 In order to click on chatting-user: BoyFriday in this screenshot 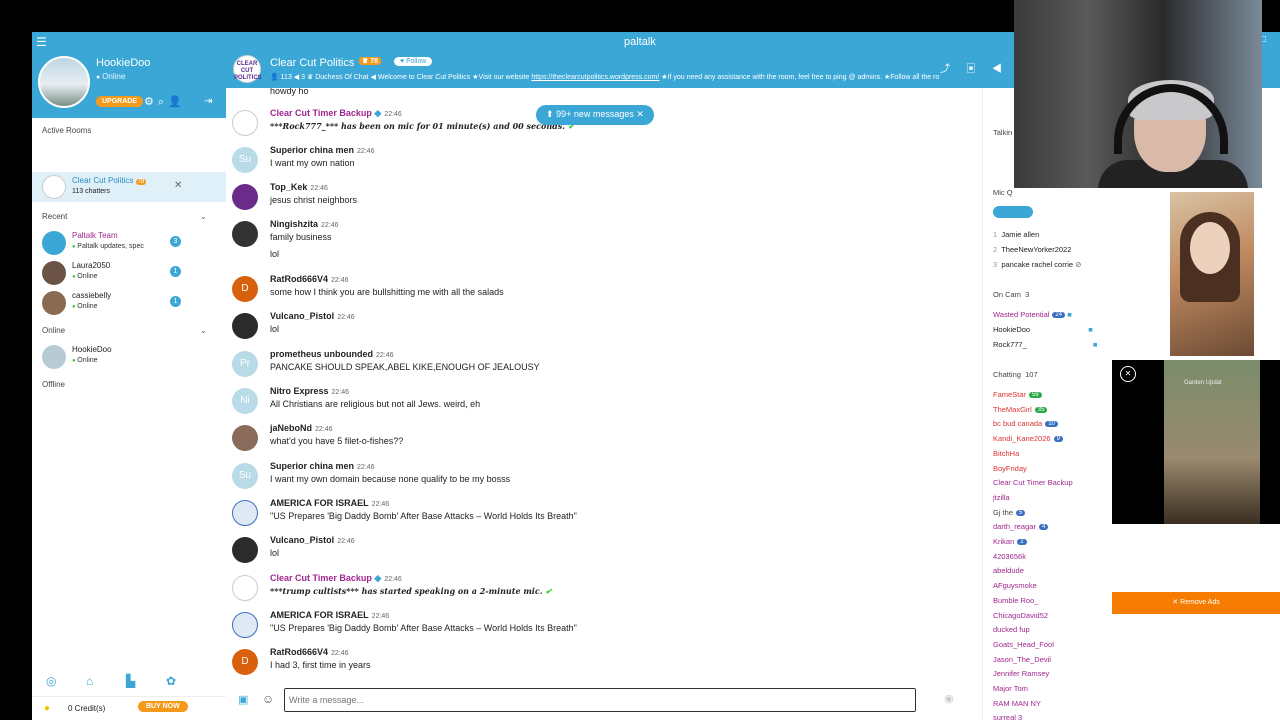, I will do `click(1010, 468)`.